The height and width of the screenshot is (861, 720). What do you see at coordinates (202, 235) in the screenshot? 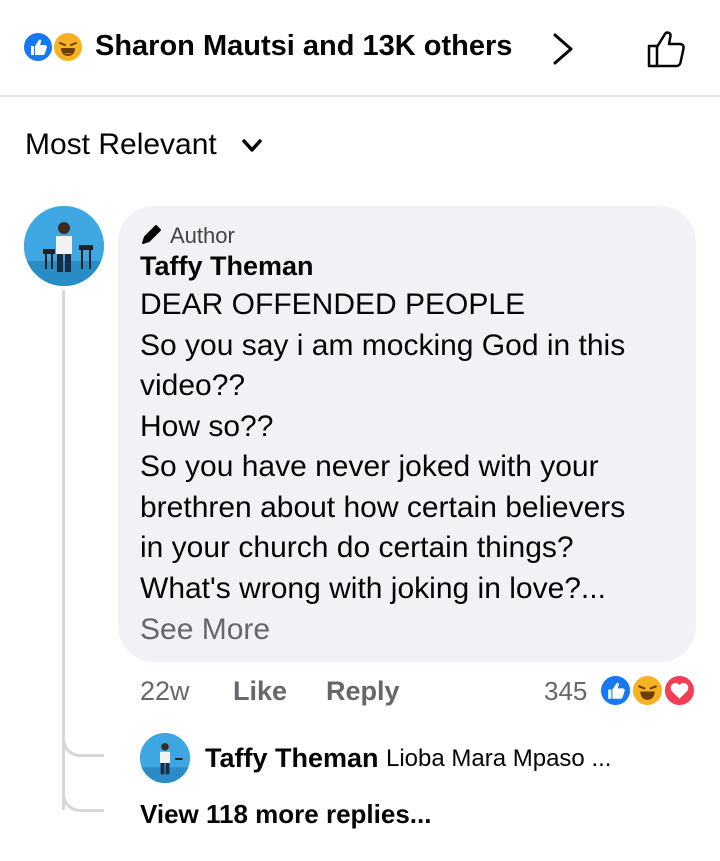
I see `author-badge: Author` at bounding box center [202, 235].